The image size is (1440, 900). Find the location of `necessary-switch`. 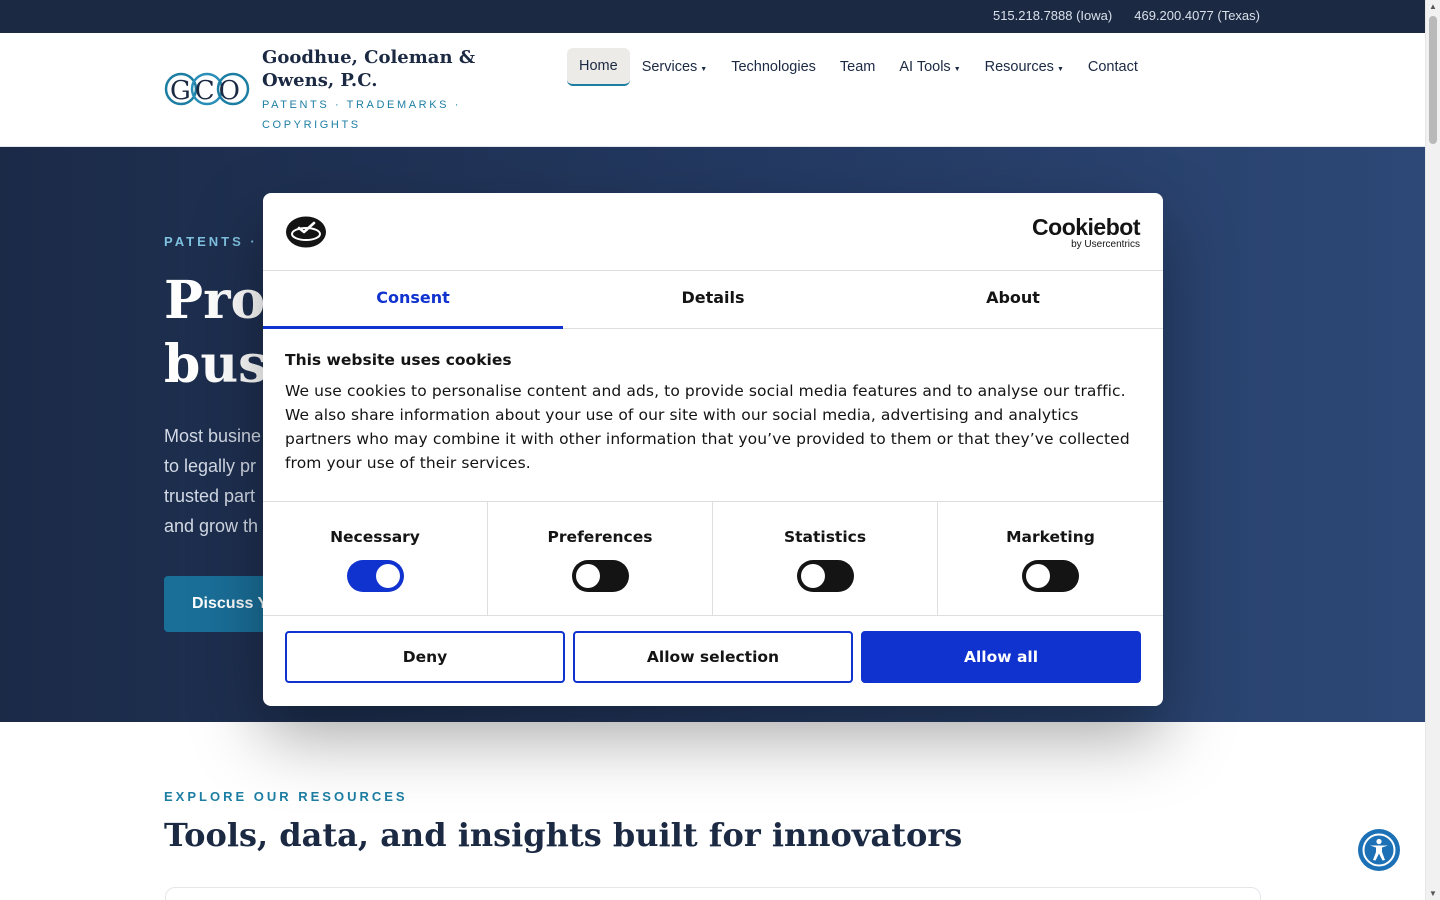

necessary-switch is located at coordinates (375, 576).